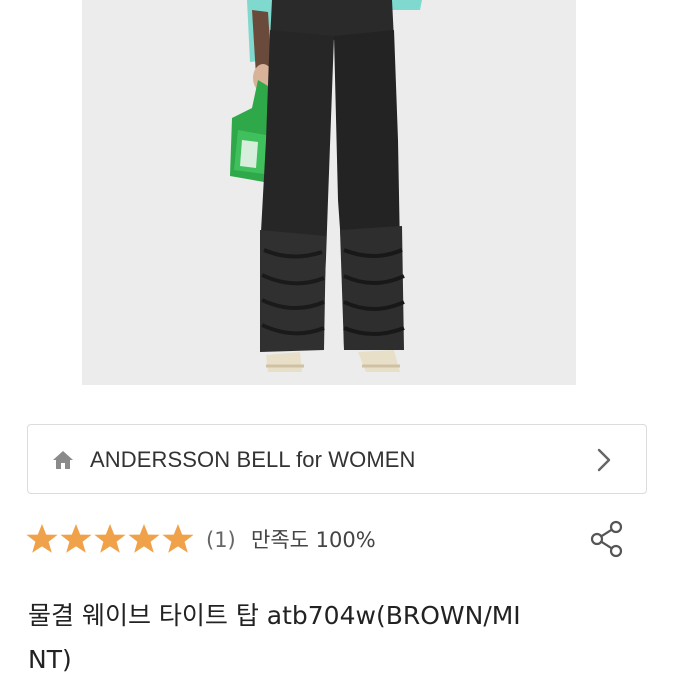 The width and height of the screenshot is (675, 682). I want to click on review-count: (1), so click(221, 540).